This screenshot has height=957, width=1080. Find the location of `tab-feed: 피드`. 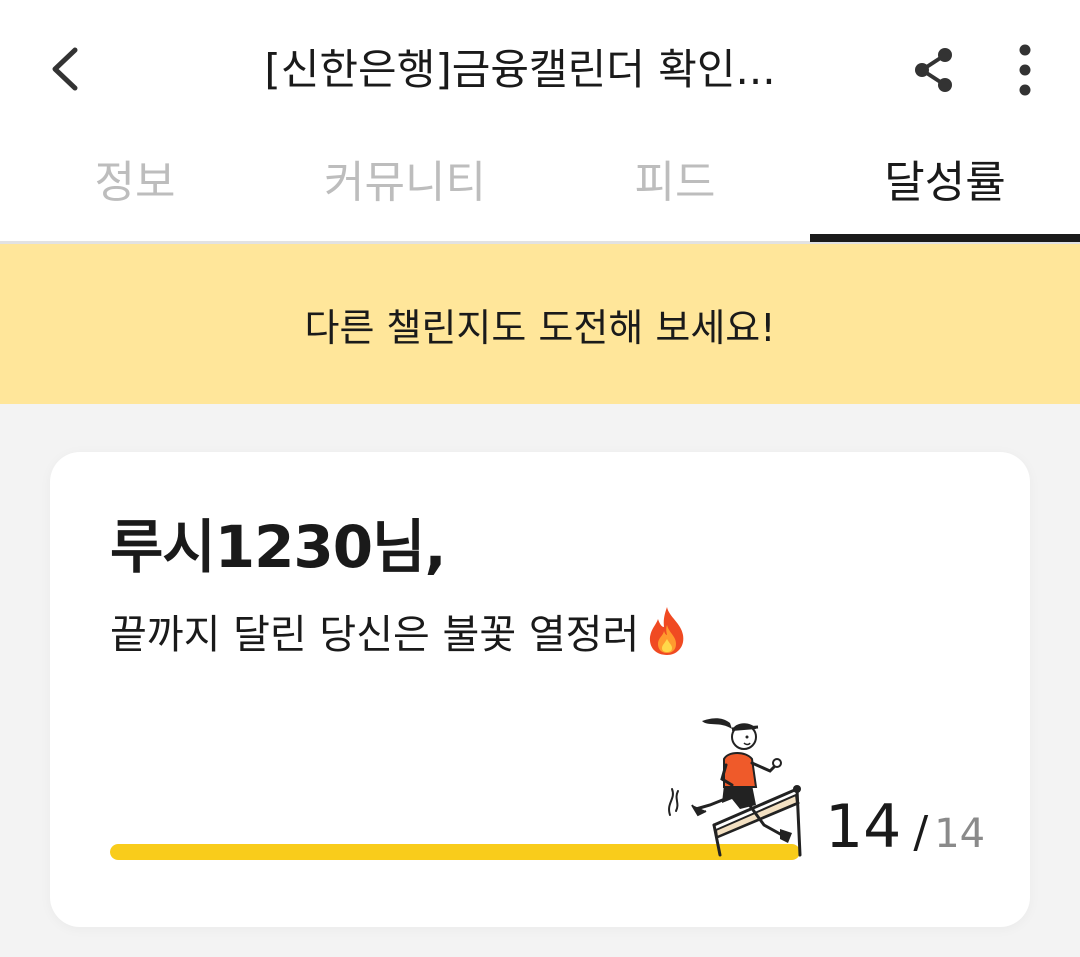

tab-feed: 피드 is located at coordinates (675, 190).